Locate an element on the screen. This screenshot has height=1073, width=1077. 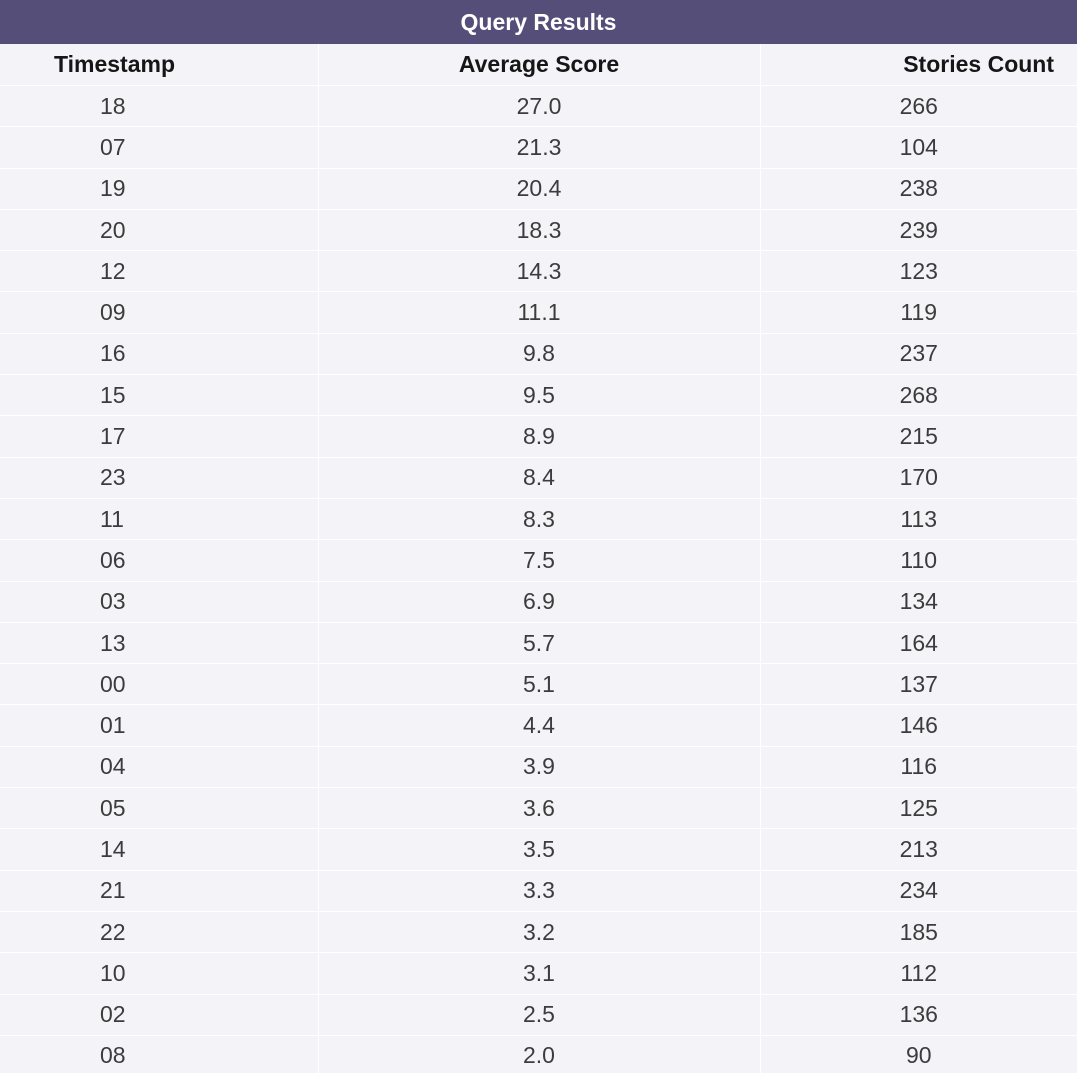
cell-average-score: 2.5 is located at coordinates (538, 1014).